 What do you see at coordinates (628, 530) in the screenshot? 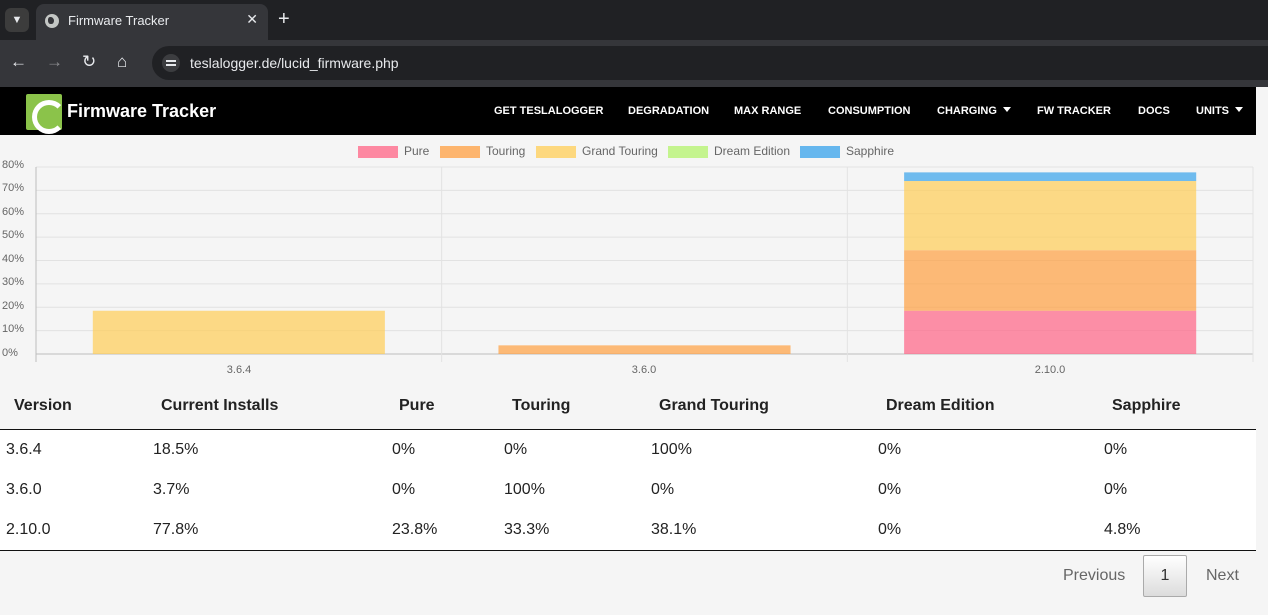
I see `table-row: 2.10.0 77.8% 23.8% 33.3% 38.1% 0% 4.8%` at bounding box center [628, 530].